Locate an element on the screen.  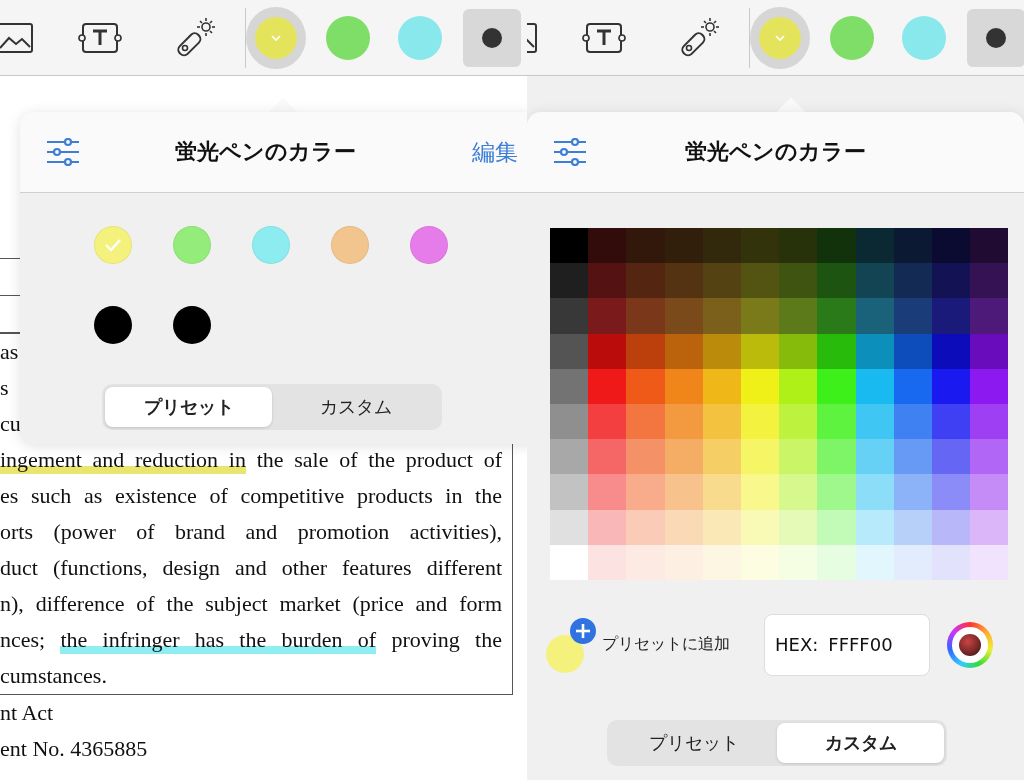
check-icon is located at coordinates (113, 245).